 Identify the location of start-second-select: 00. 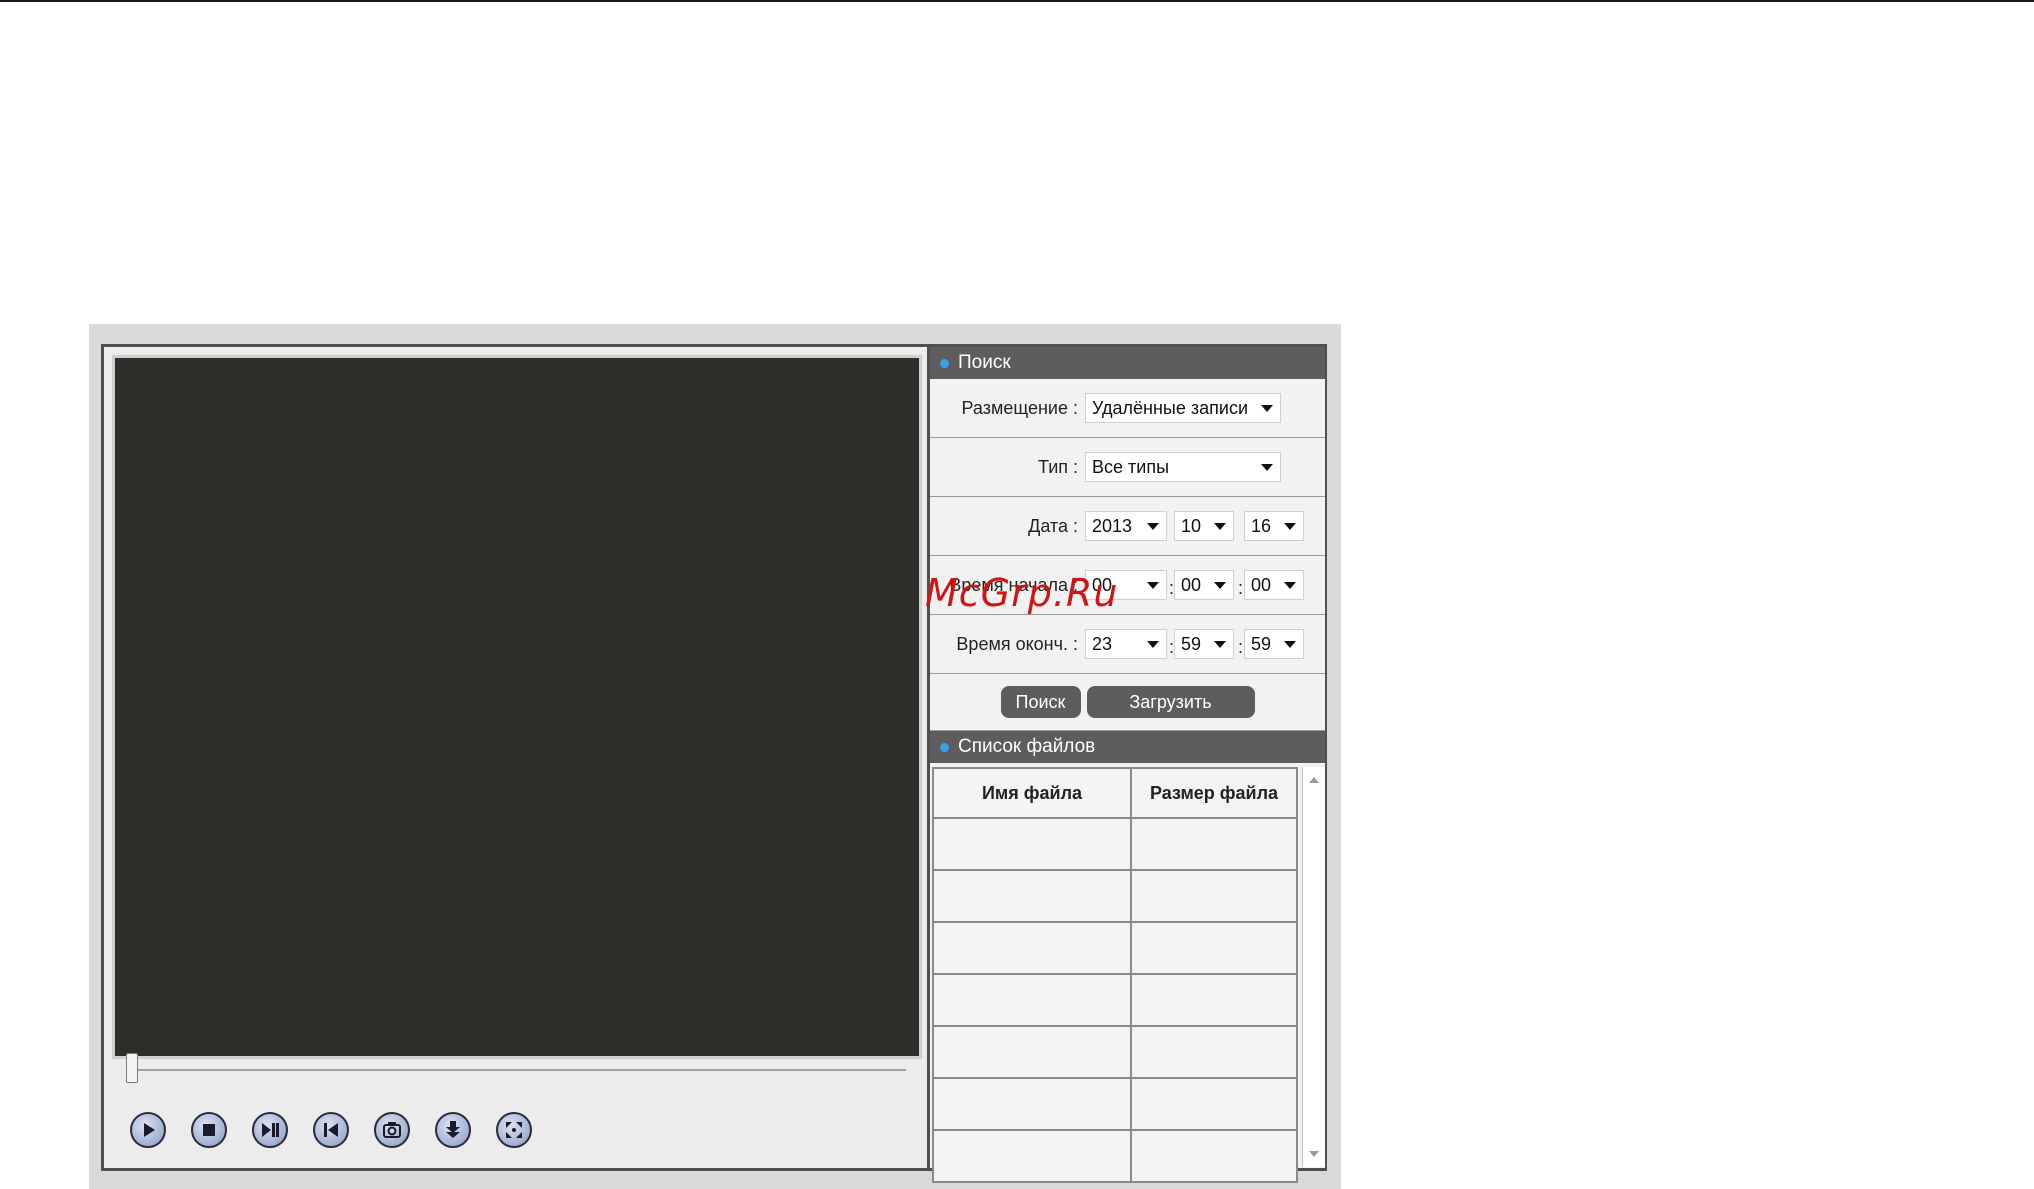
(1274, 585).